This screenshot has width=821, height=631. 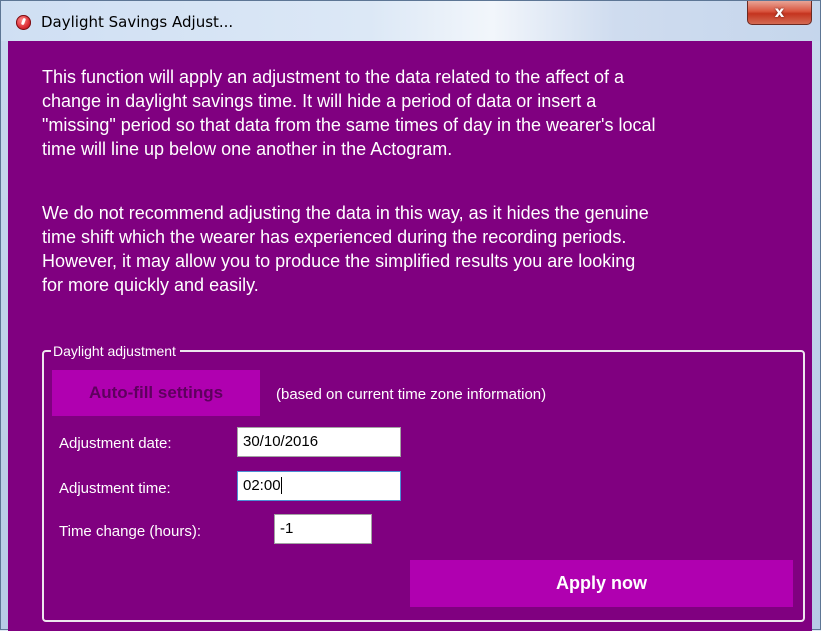 I want to click on app-icon, so click(x=23, y=22).